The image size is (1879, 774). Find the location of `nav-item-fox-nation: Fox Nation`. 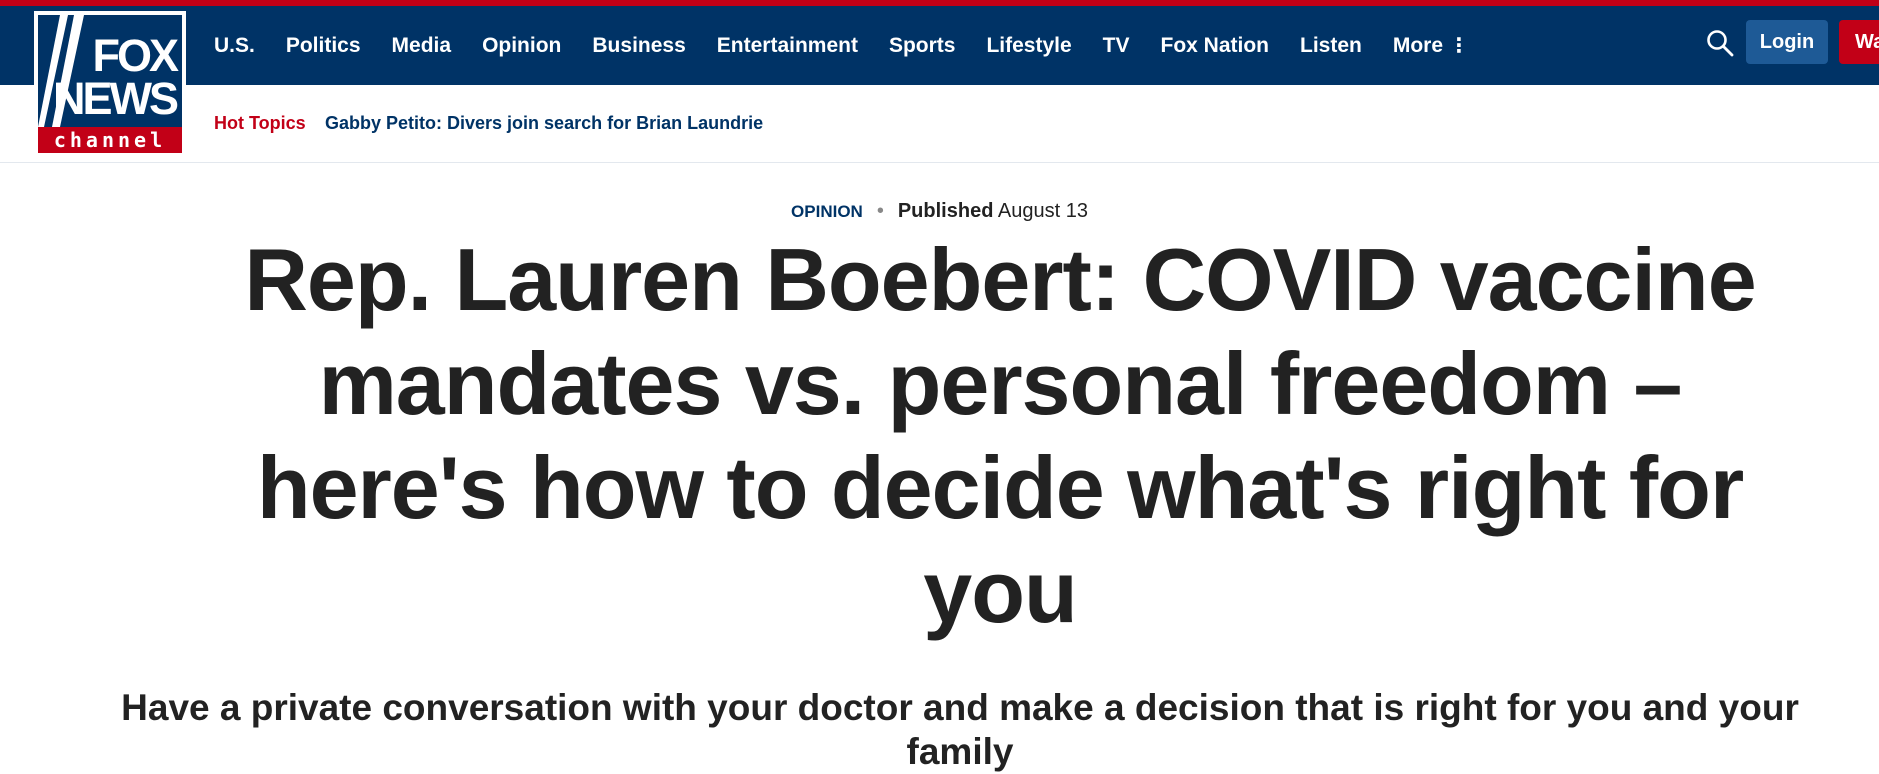

nav-item-fox-nation: Fox Nation is located at coordinates (1215, 46).